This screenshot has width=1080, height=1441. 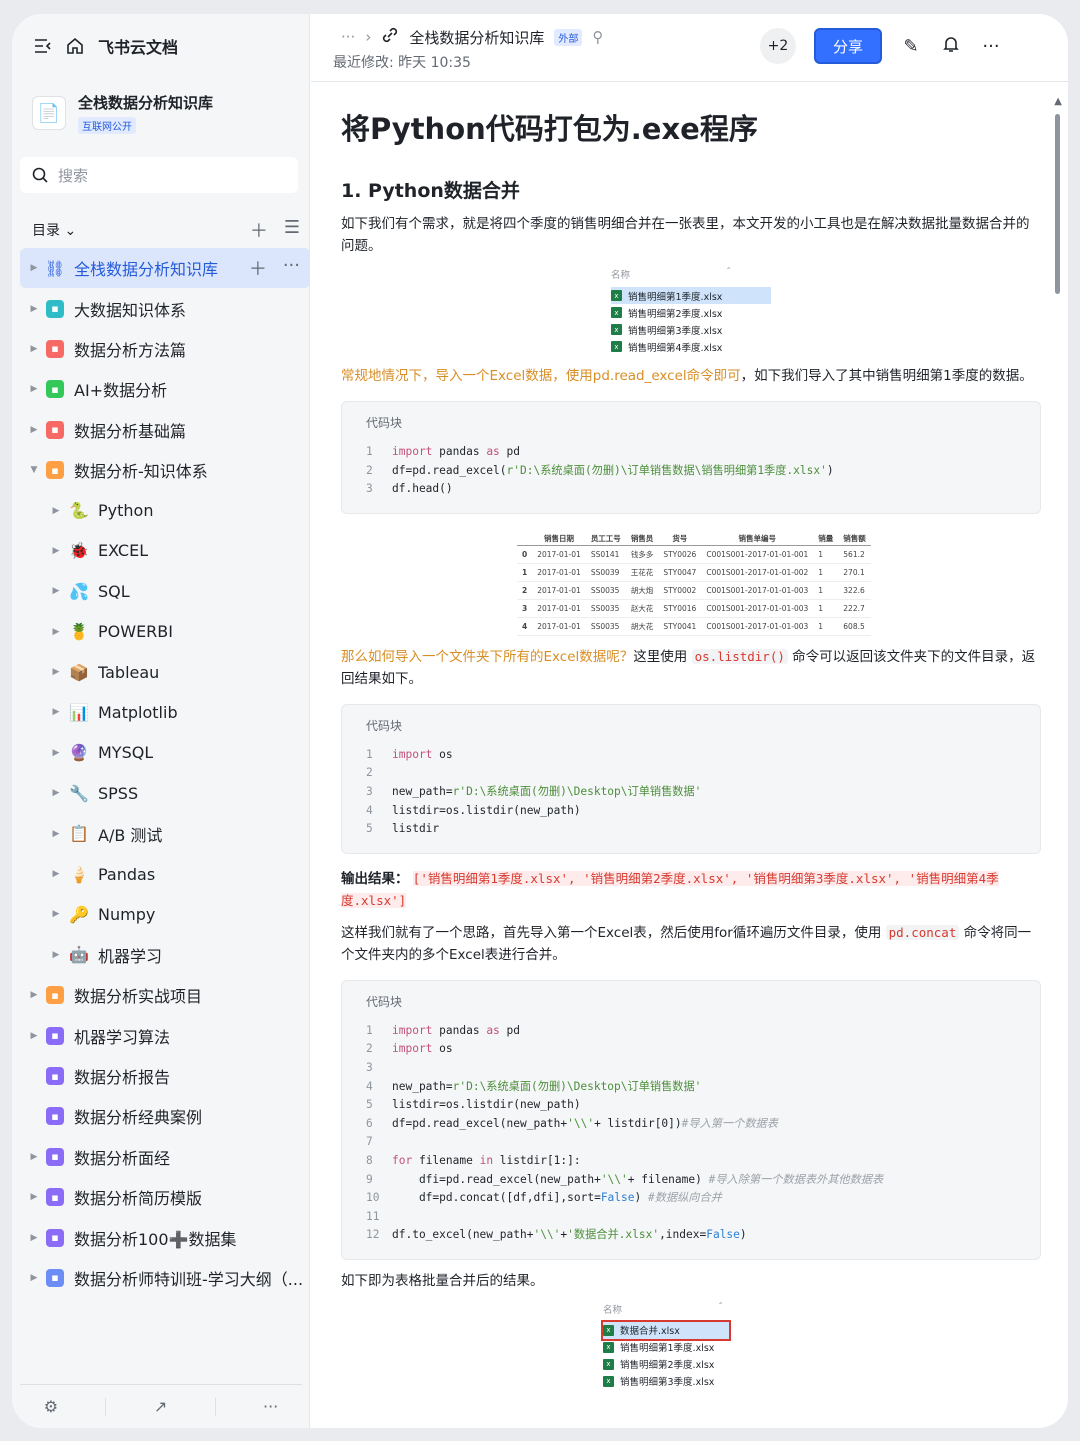 I want to click on table-cell: 王花花, so click(x=642, y=572).